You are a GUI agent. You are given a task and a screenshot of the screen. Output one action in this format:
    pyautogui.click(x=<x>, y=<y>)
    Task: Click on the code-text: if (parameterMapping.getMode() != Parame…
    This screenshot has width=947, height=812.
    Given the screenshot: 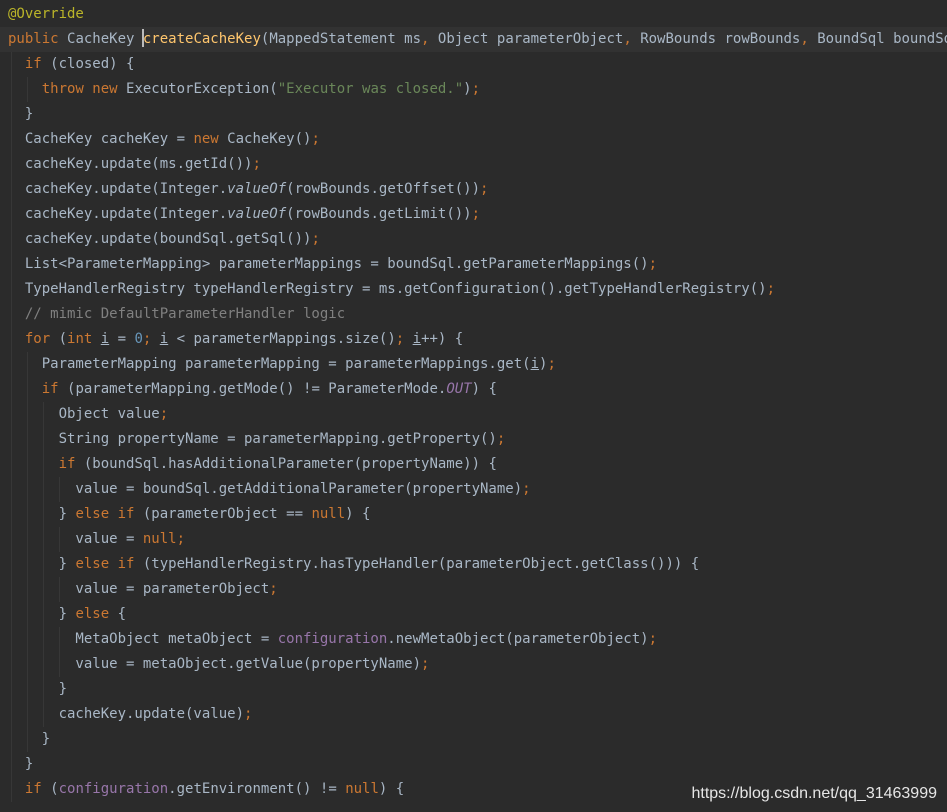 What is the action you would take?
    pyautogui.click(x=252, y=389)
    